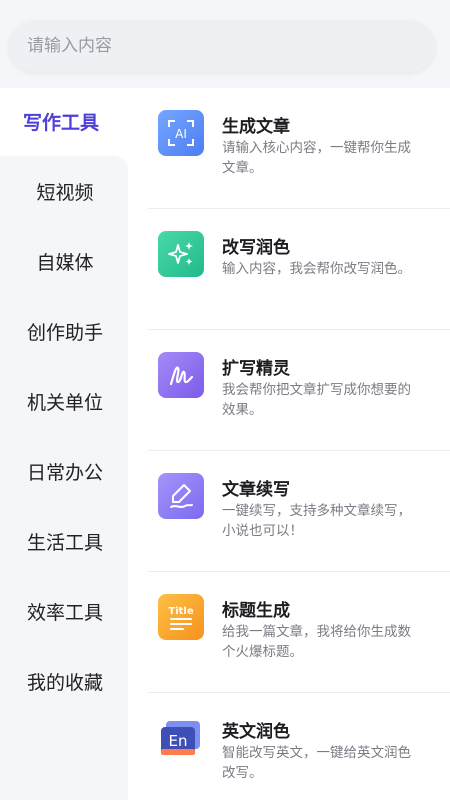  I want to click on tool-description: 请输入核心内容，一键帮你生成文章。, so click(316, 158).